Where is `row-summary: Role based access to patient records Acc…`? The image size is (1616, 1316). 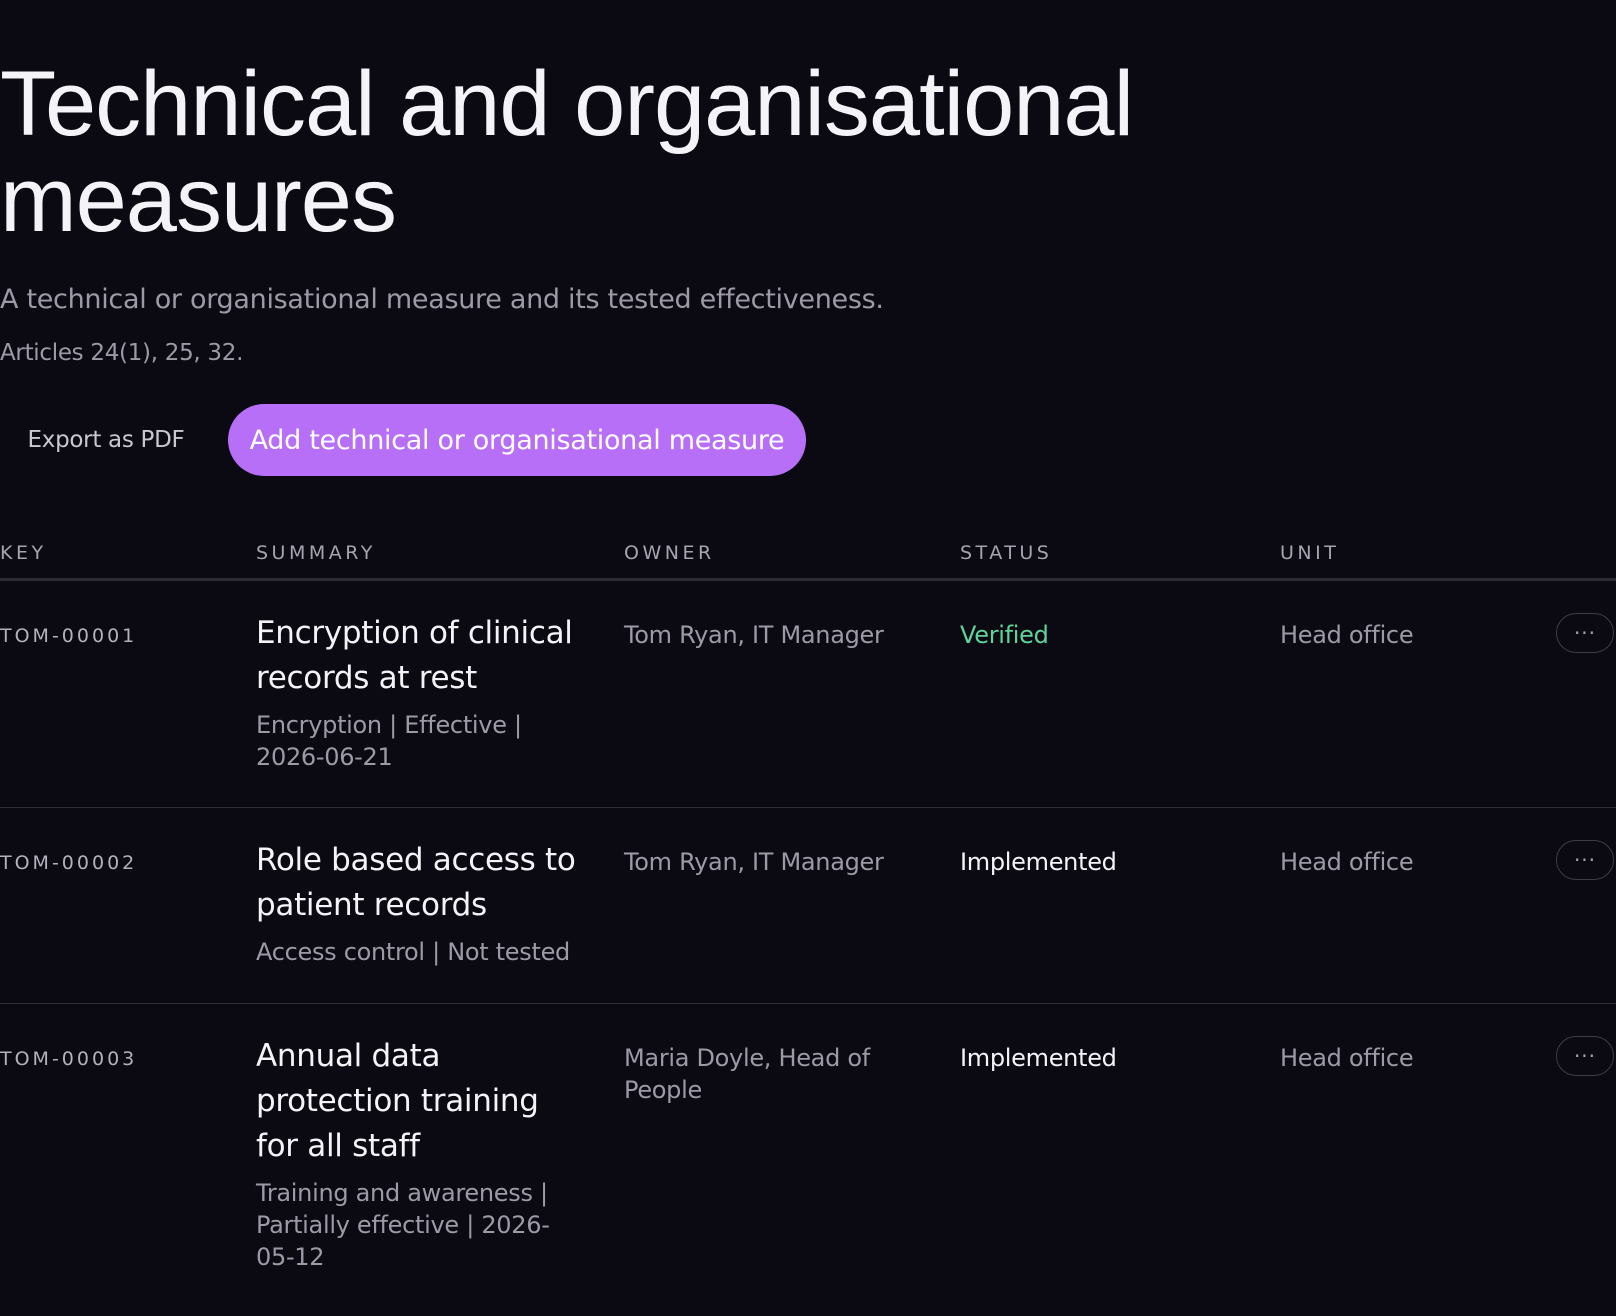 row-summary: Role based access to patient records Acc… is located at coordinates (416, 903).